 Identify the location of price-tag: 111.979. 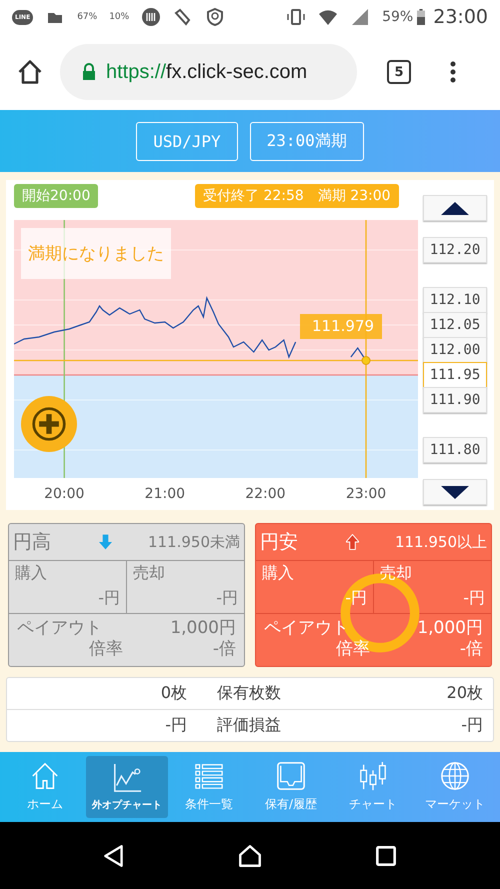
(341, 326).